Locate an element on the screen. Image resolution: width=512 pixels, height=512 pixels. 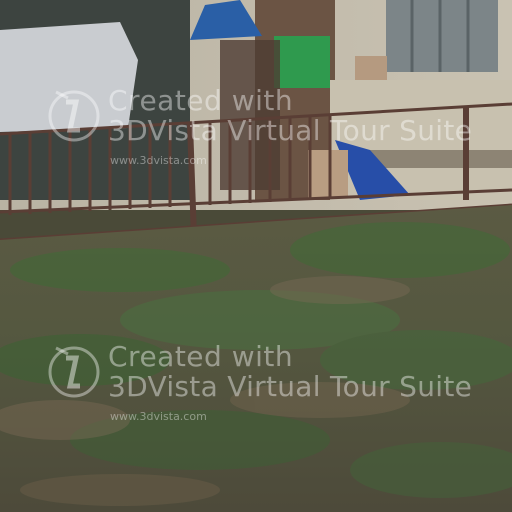
window is located at coordinates (442, 36).